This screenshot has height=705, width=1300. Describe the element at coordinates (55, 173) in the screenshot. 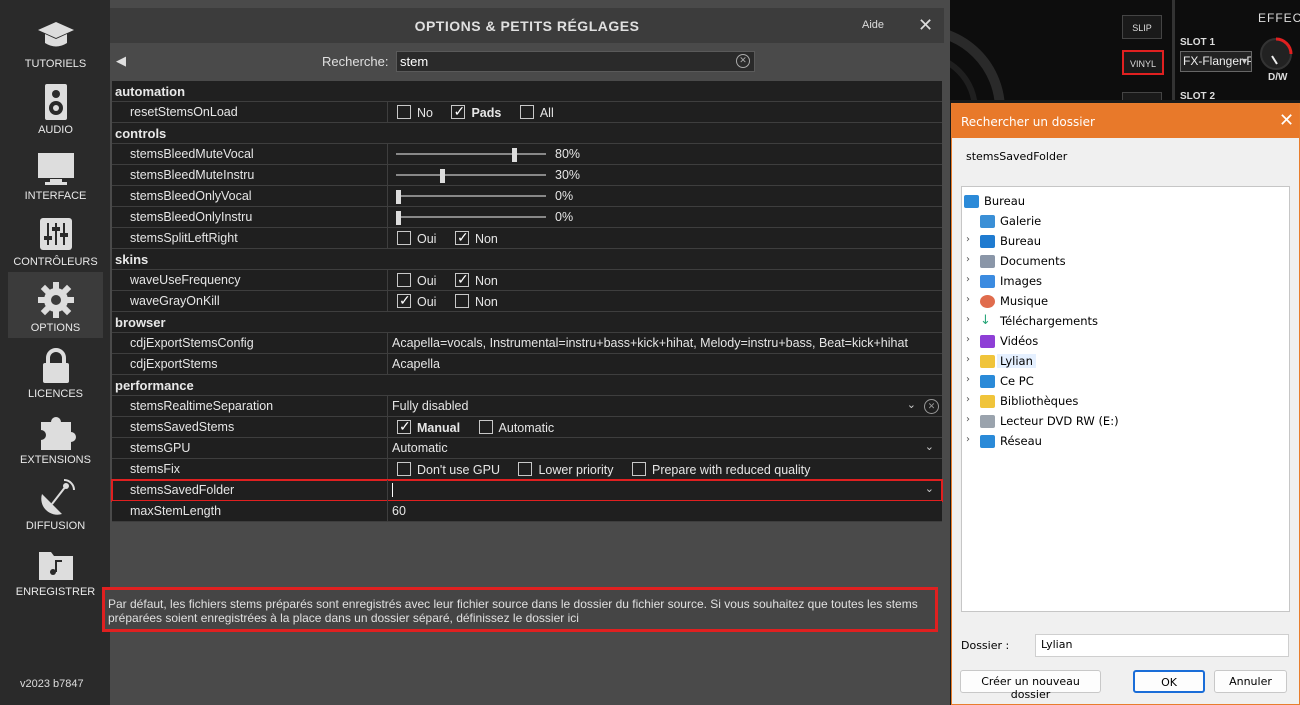

I see `nav-interface: INTERFACE` at that location.